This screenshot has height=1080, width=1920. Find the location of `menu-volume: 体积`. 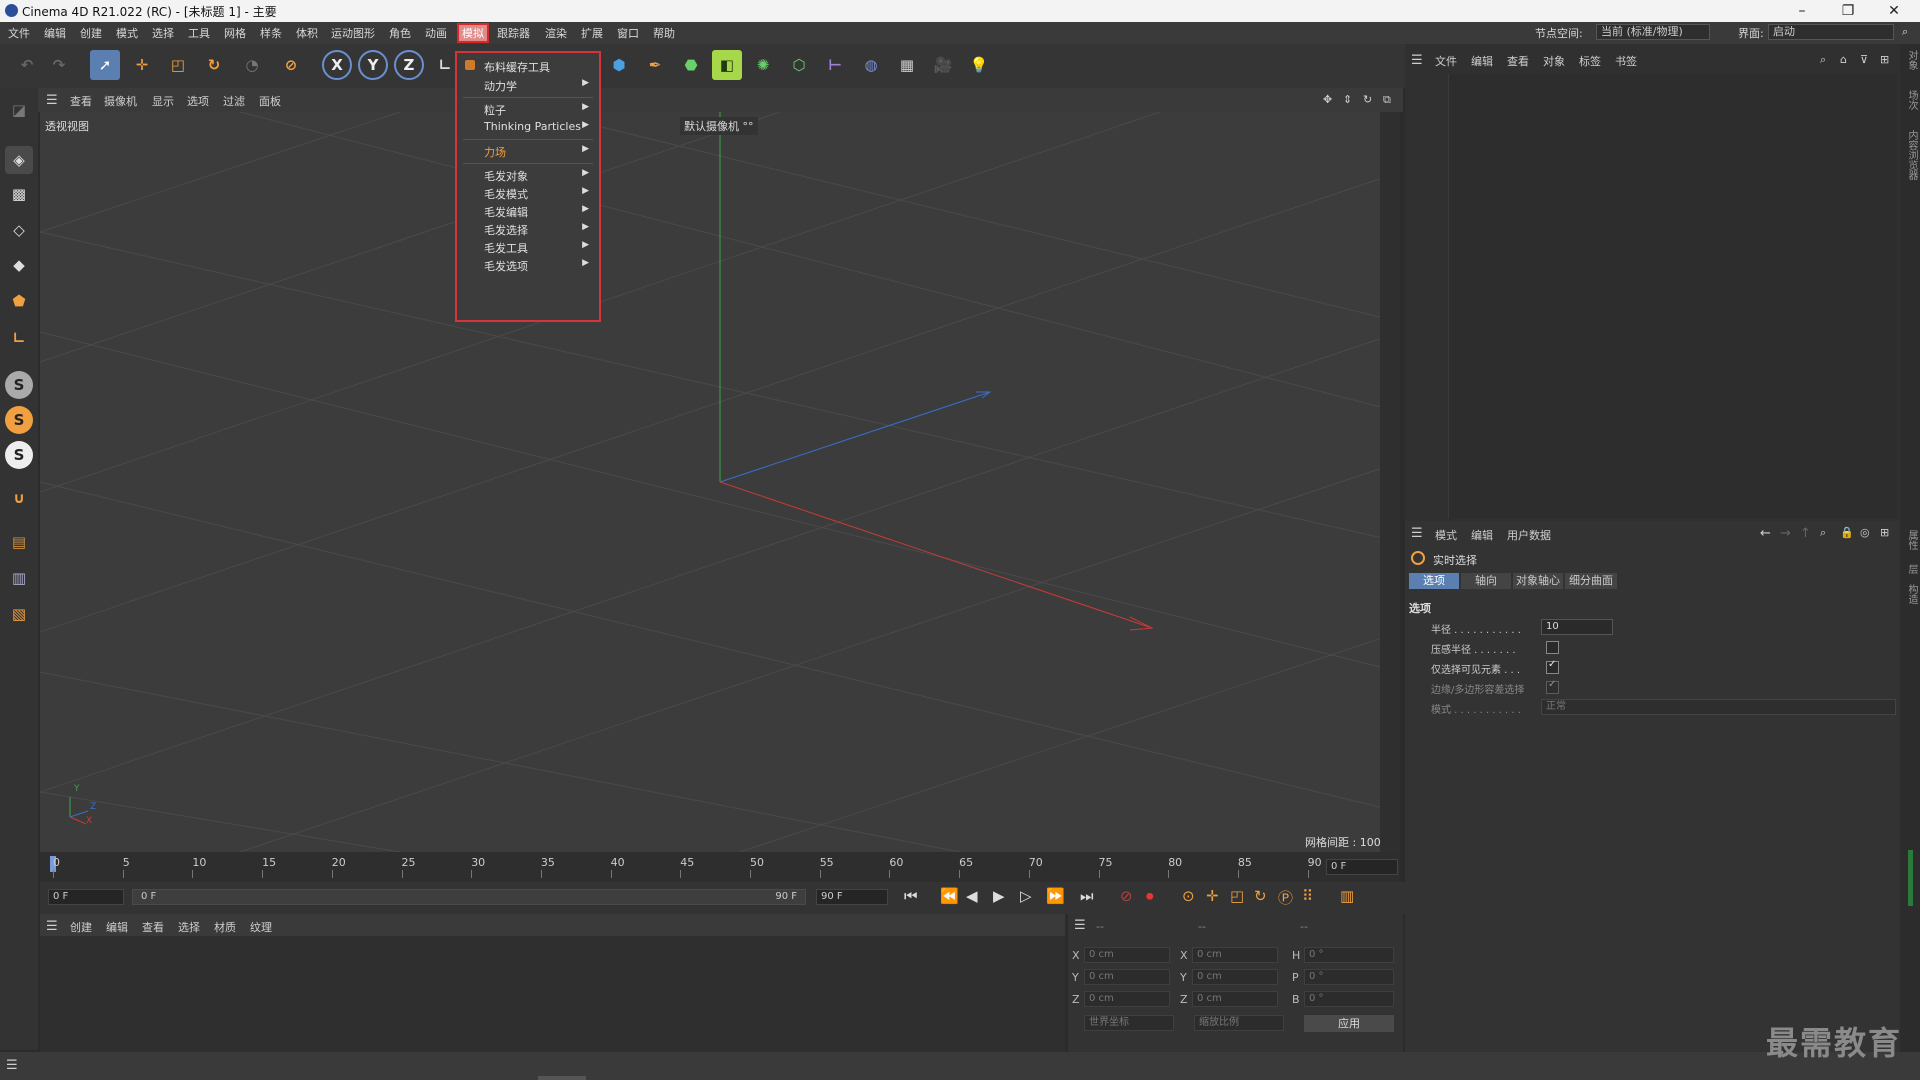

menu-volume: 体积 is located at coordinates (307, 33).